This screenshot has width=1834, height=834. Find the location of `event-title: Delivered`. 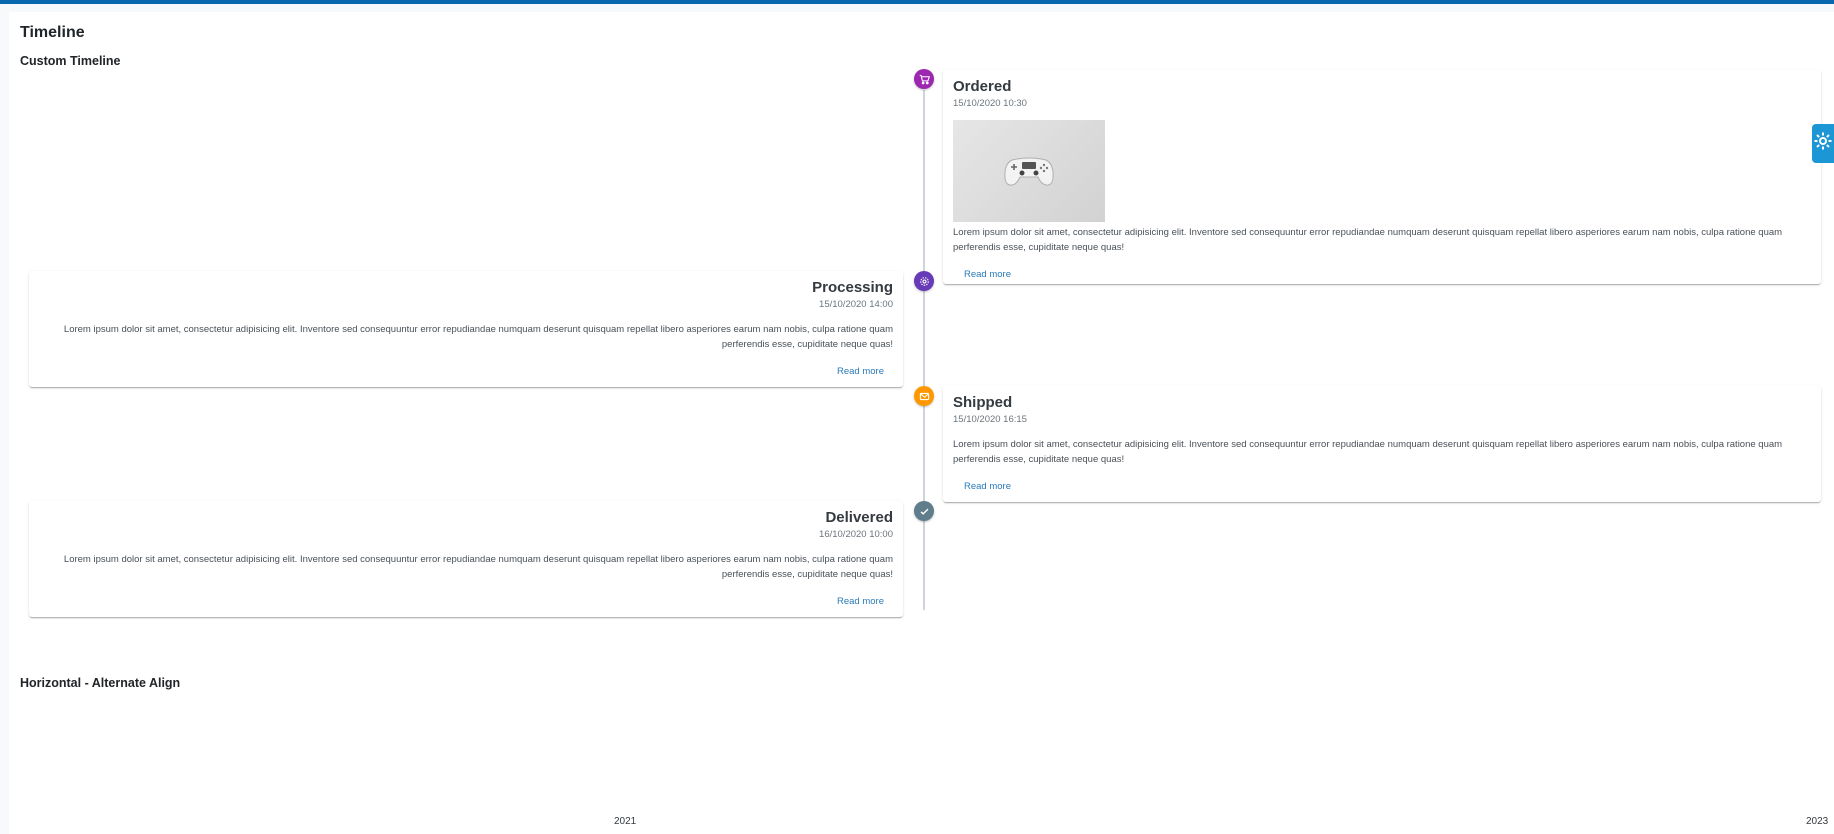

event-title: Delivered is located at coordinates (859, 517).